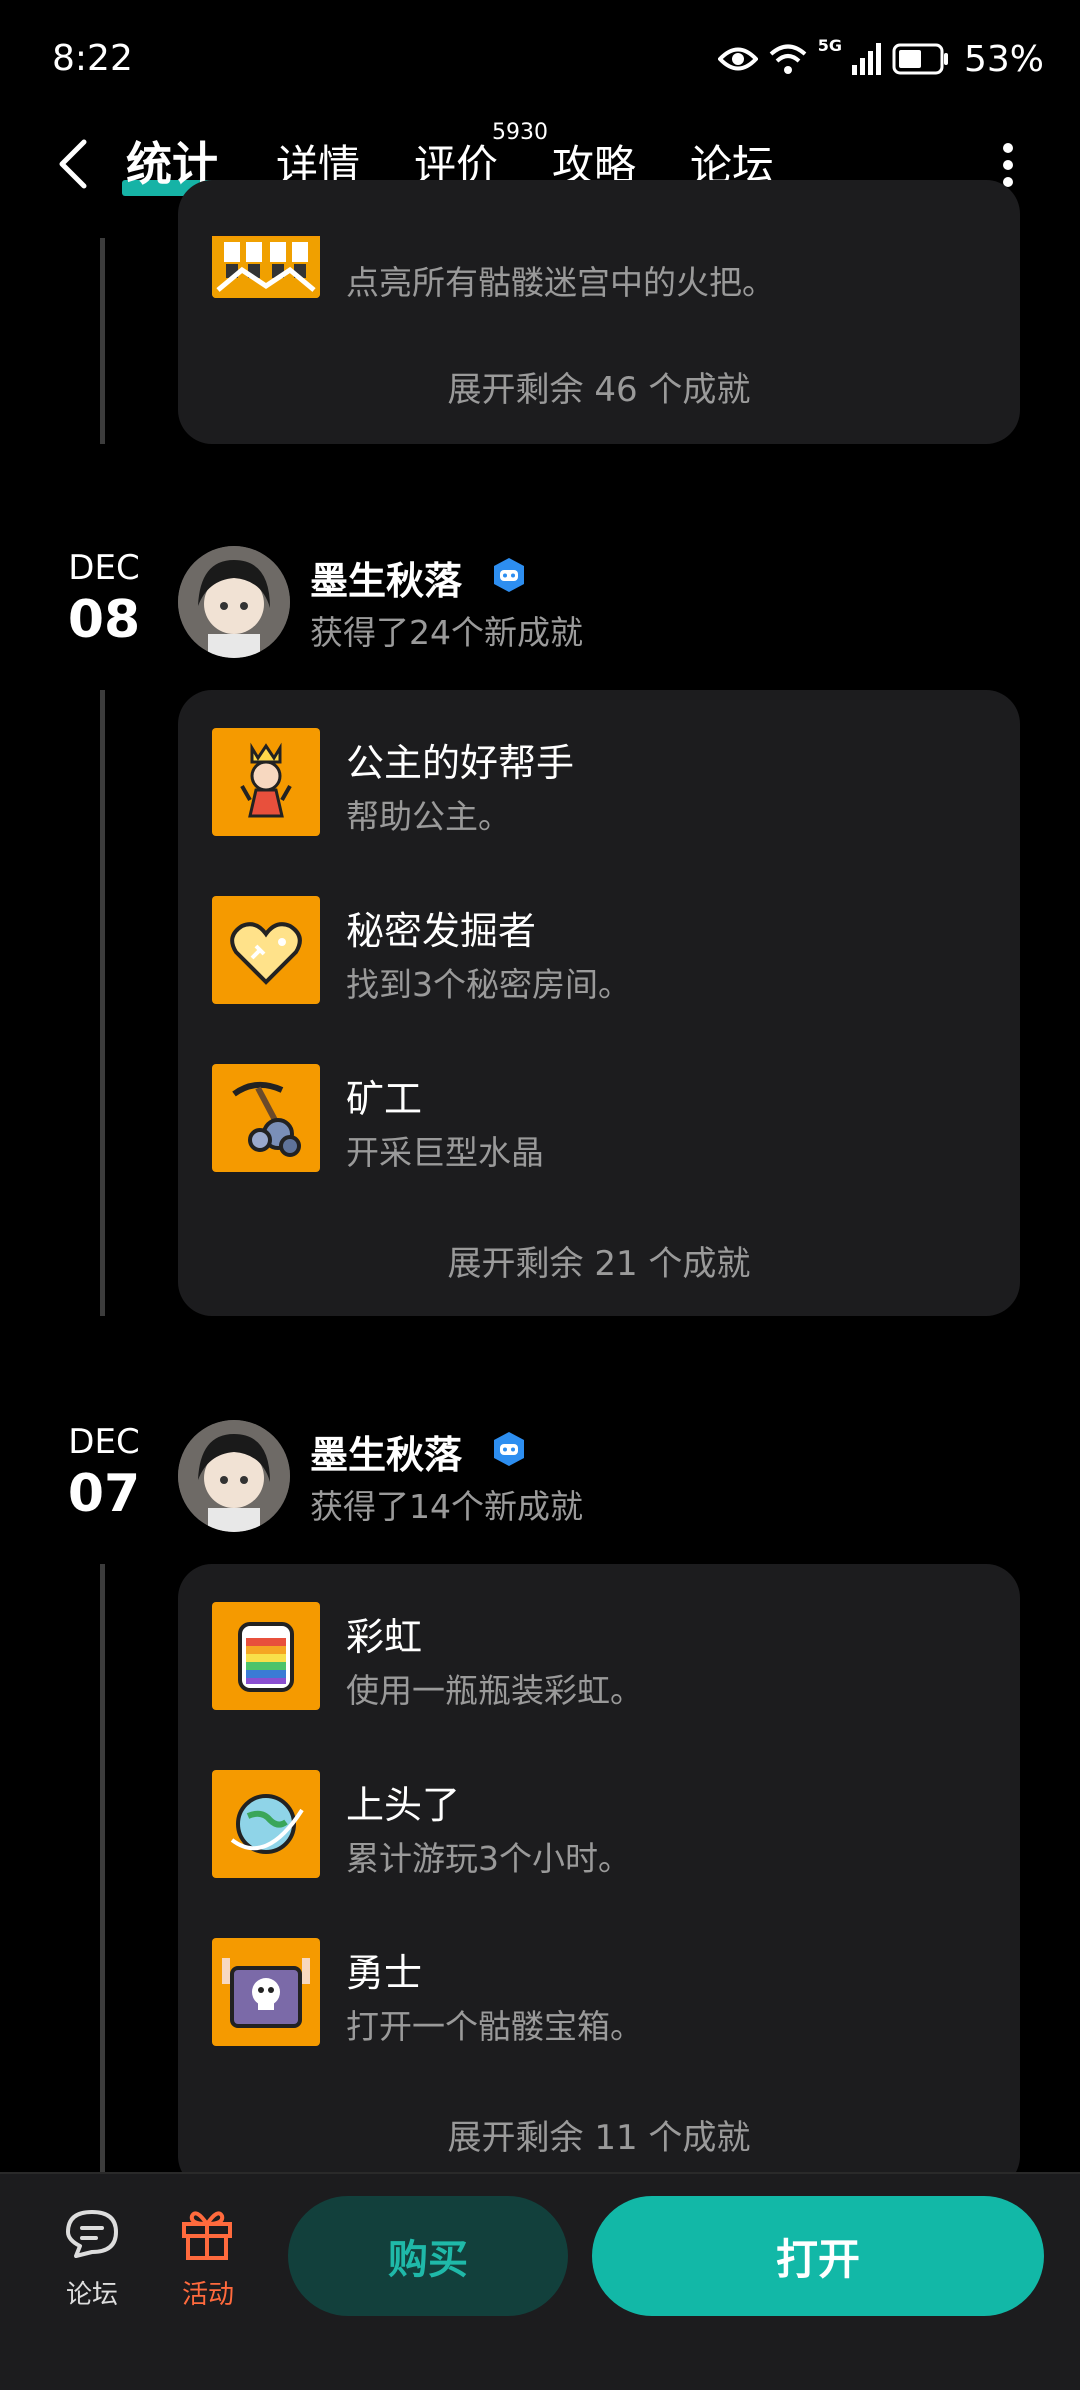 This screenshot has width=1080, height=2390. What do you see at coordinates (520, 132) in the screenshot?
I see `reviews-count-badge: 5930` at bounding box center [520, 132].